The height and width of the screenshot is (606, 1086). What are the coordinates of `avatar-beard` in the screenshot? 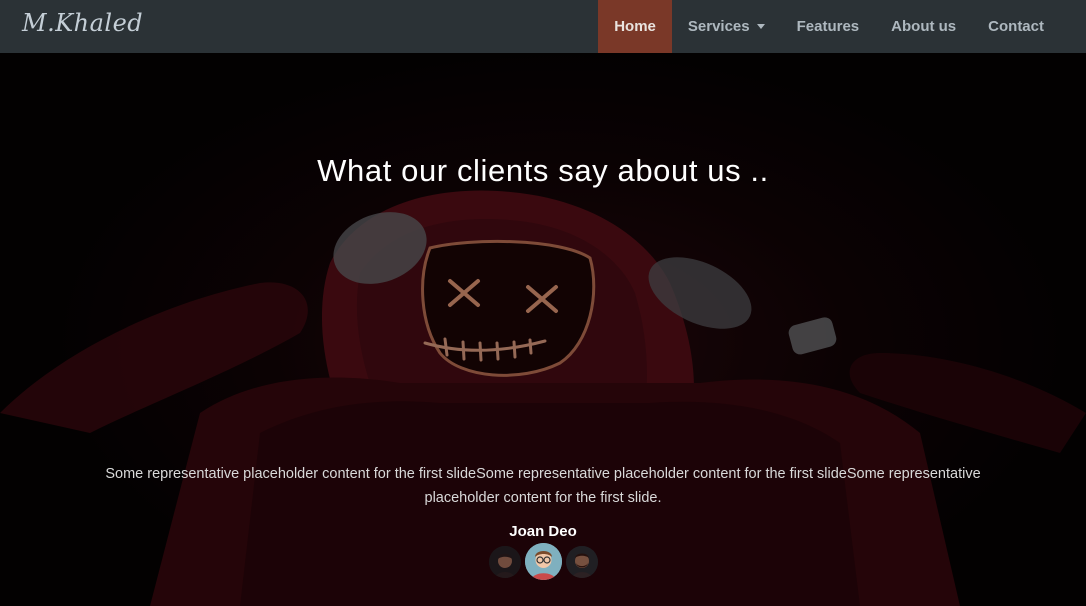 It's located at (581, 561).